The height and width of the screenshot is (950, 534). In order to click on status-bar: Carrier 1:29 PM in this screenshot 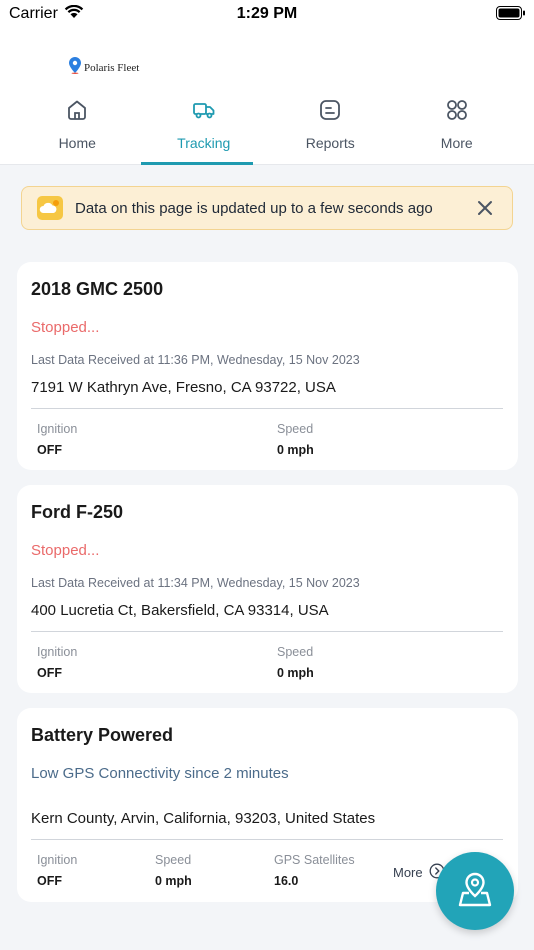, I will do `click(267, 15)`.